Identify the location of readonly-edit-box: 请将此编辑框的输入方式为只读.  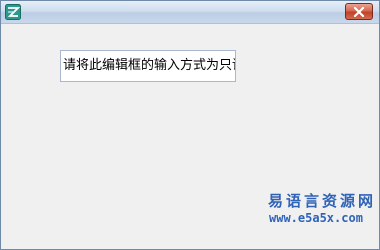
(148, 66).